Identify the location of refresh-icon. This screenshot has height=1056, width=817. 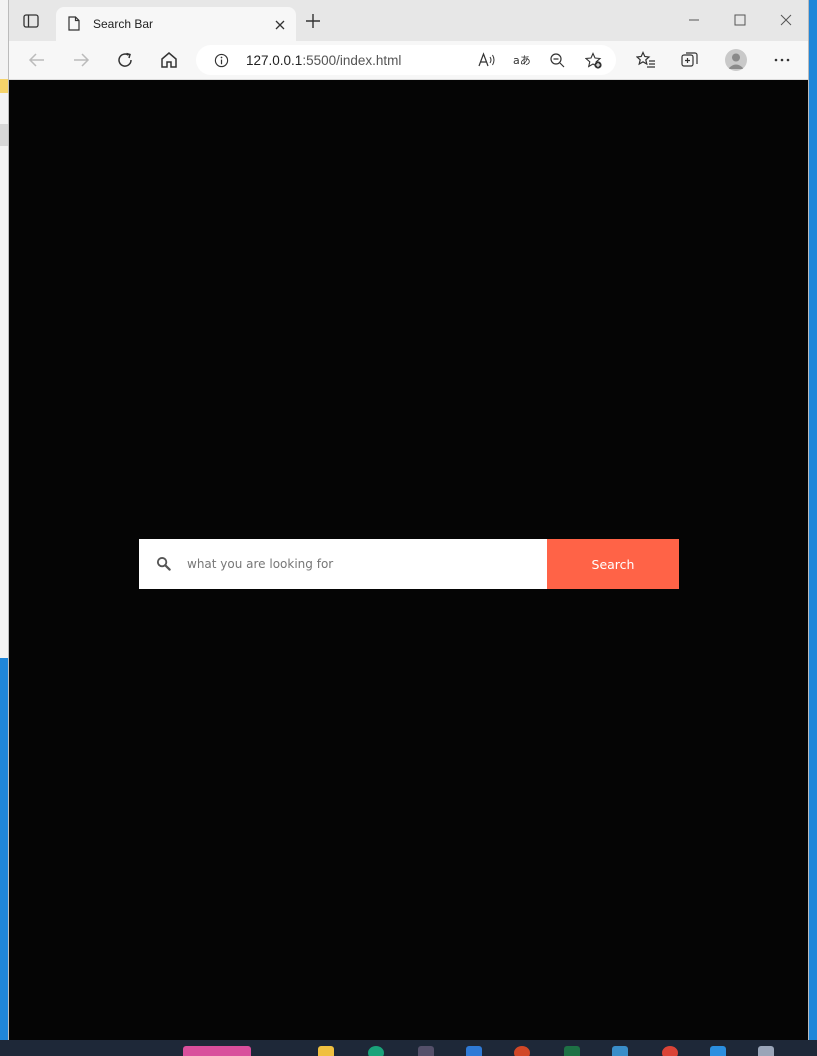
(125, 60).